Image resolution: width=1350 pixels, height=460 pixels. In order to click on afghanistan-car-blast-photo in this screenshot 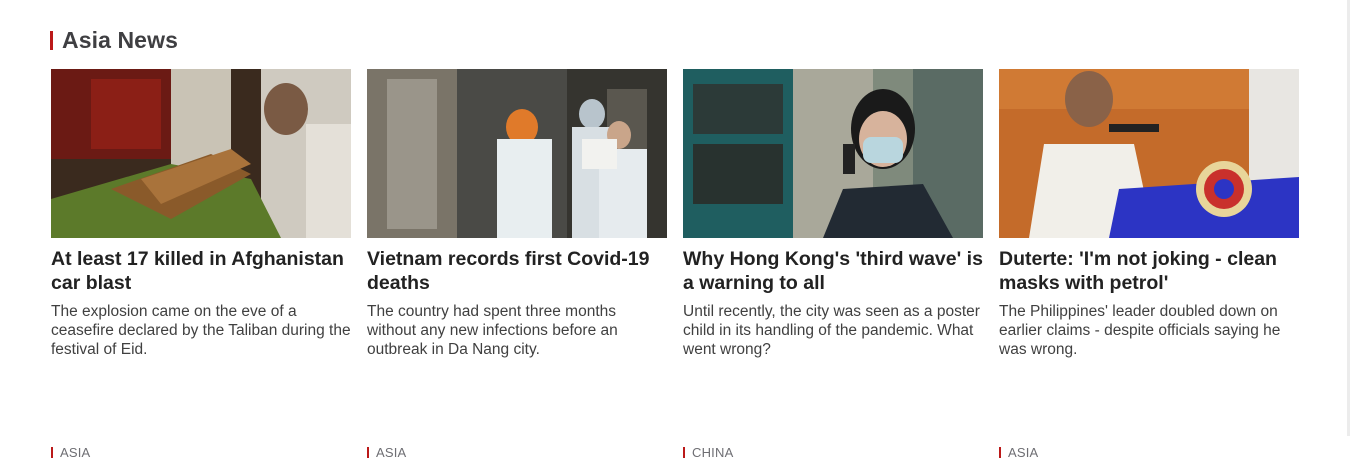, I will do `click(201, 153)`.